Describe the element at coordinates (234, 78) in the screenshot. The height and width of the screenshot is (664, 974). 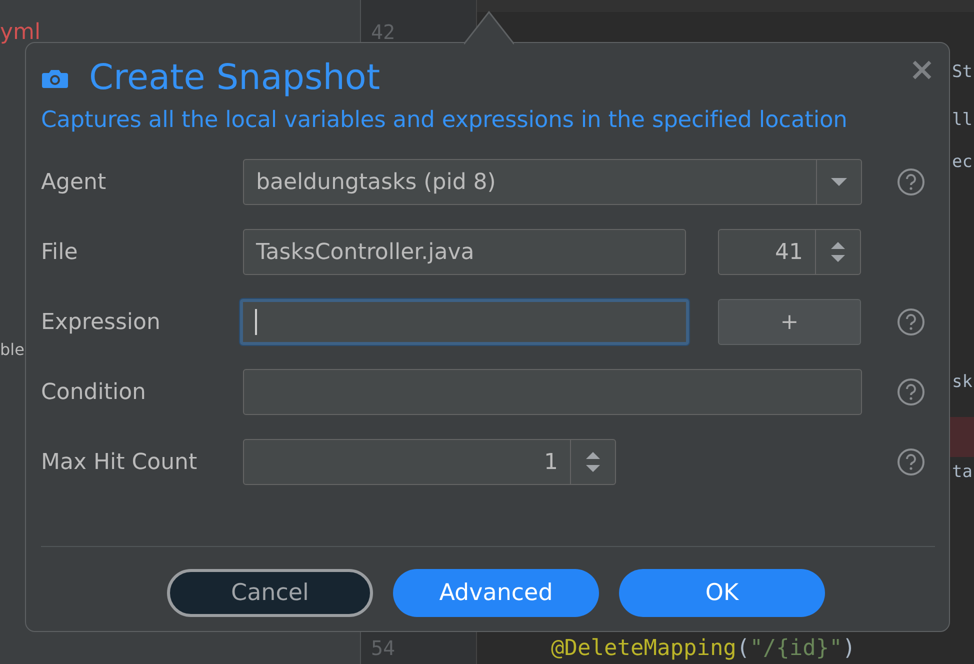
I see `dialog-title: Create Snapshot` at that location.